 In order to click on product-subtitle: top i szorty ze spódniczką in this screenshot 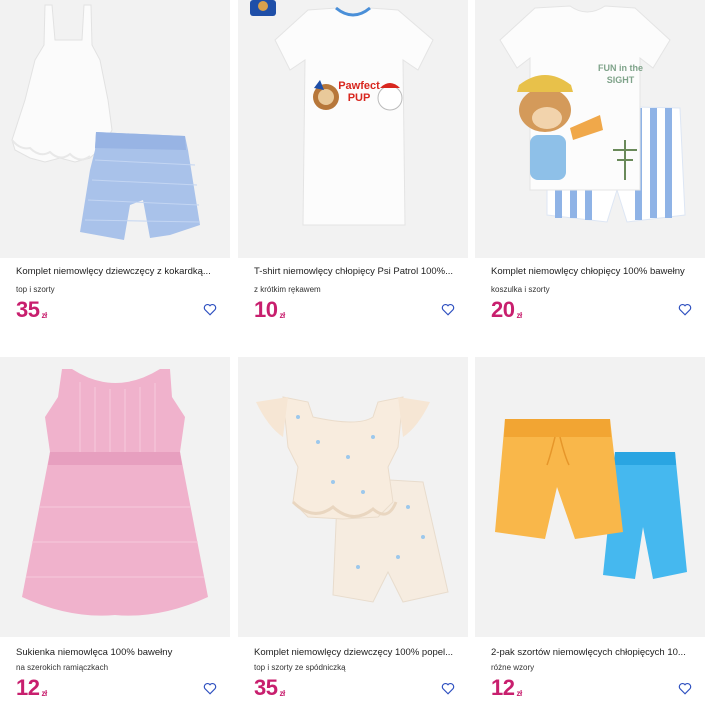, I will do `click(300, 667)`.